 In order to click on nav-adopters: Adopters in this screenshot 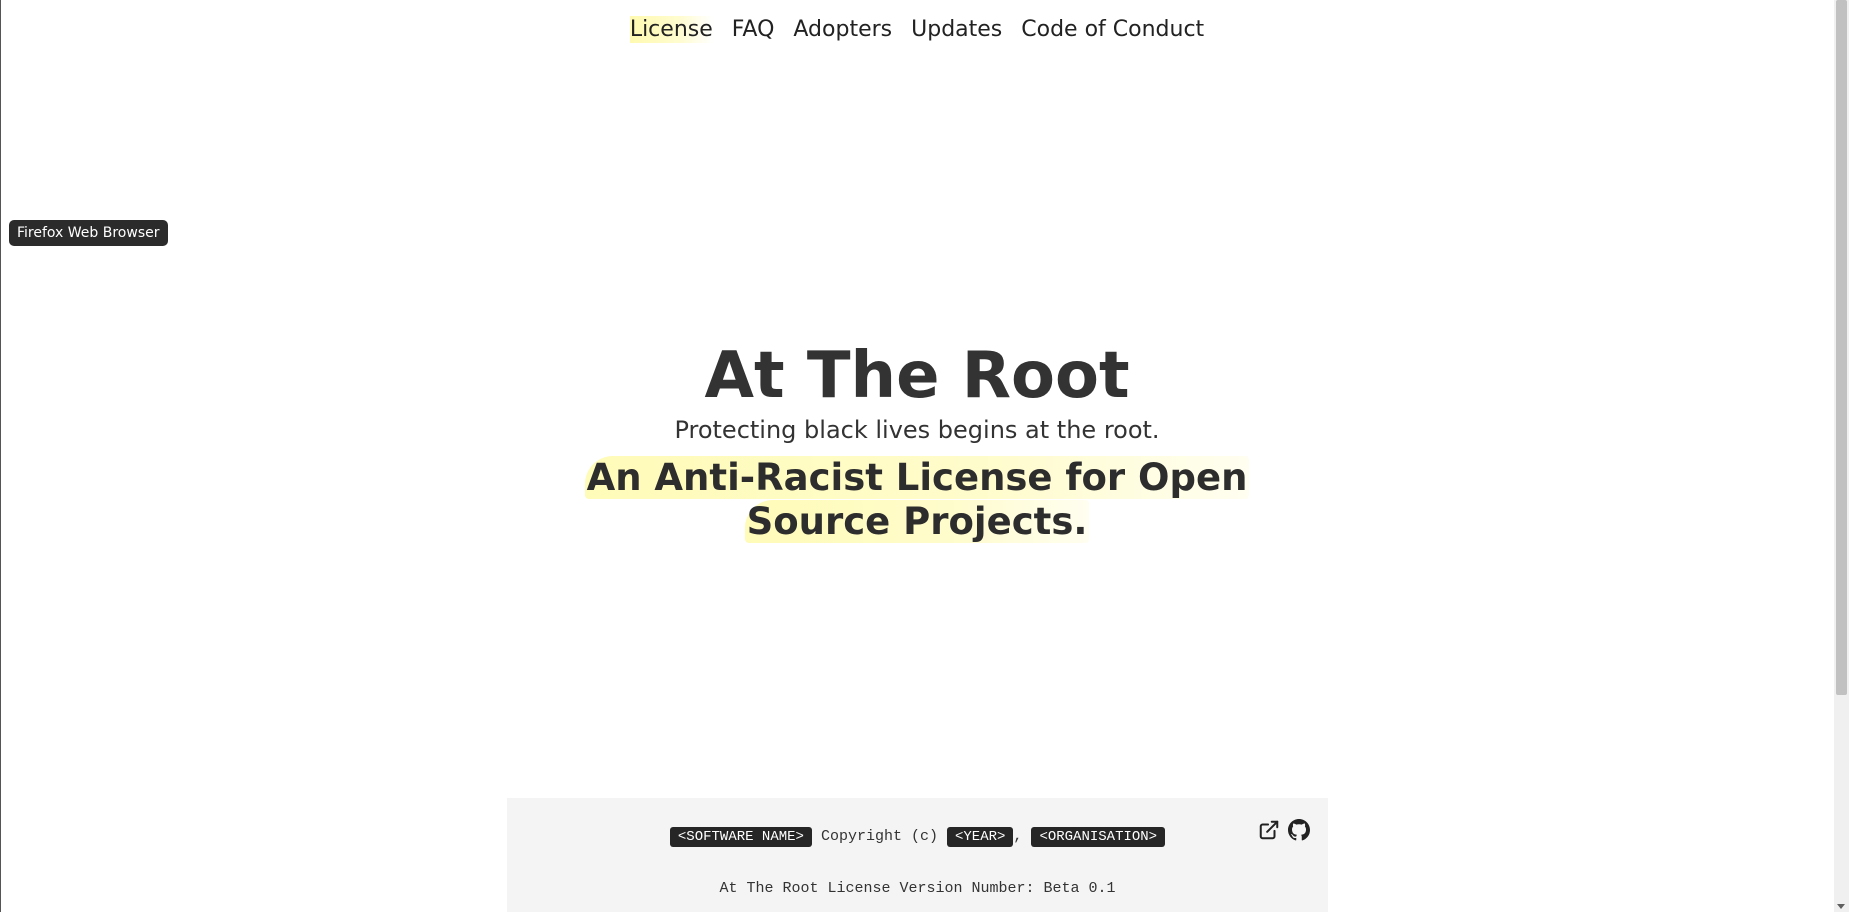, I will do `click(842, 29)`.